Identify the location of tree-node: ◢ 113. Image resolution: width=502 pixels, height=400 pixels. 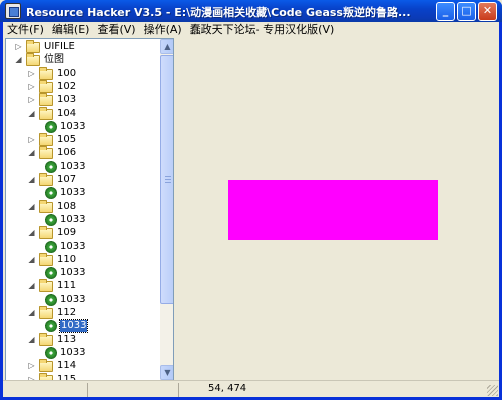
(82, 339).